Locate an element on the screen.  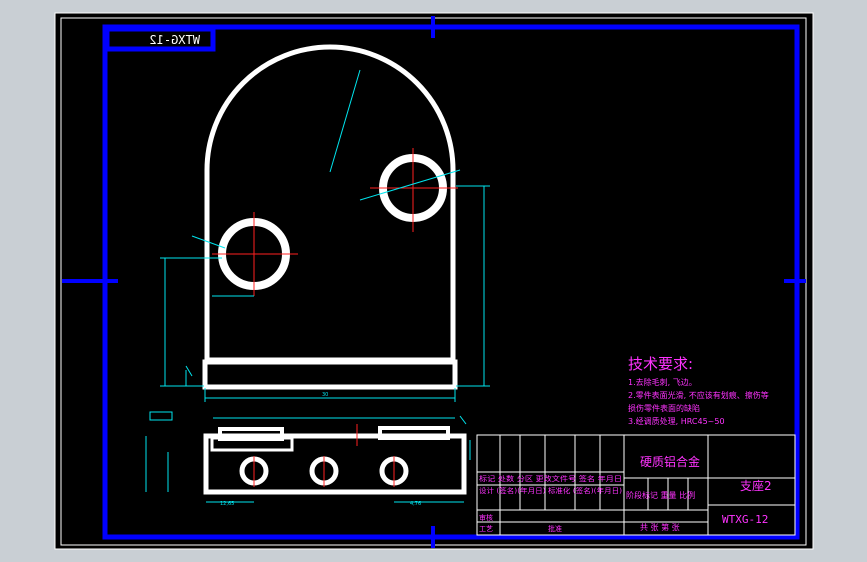
title-drawing-code: WTXG-12 is located at coordinates (745, 519).